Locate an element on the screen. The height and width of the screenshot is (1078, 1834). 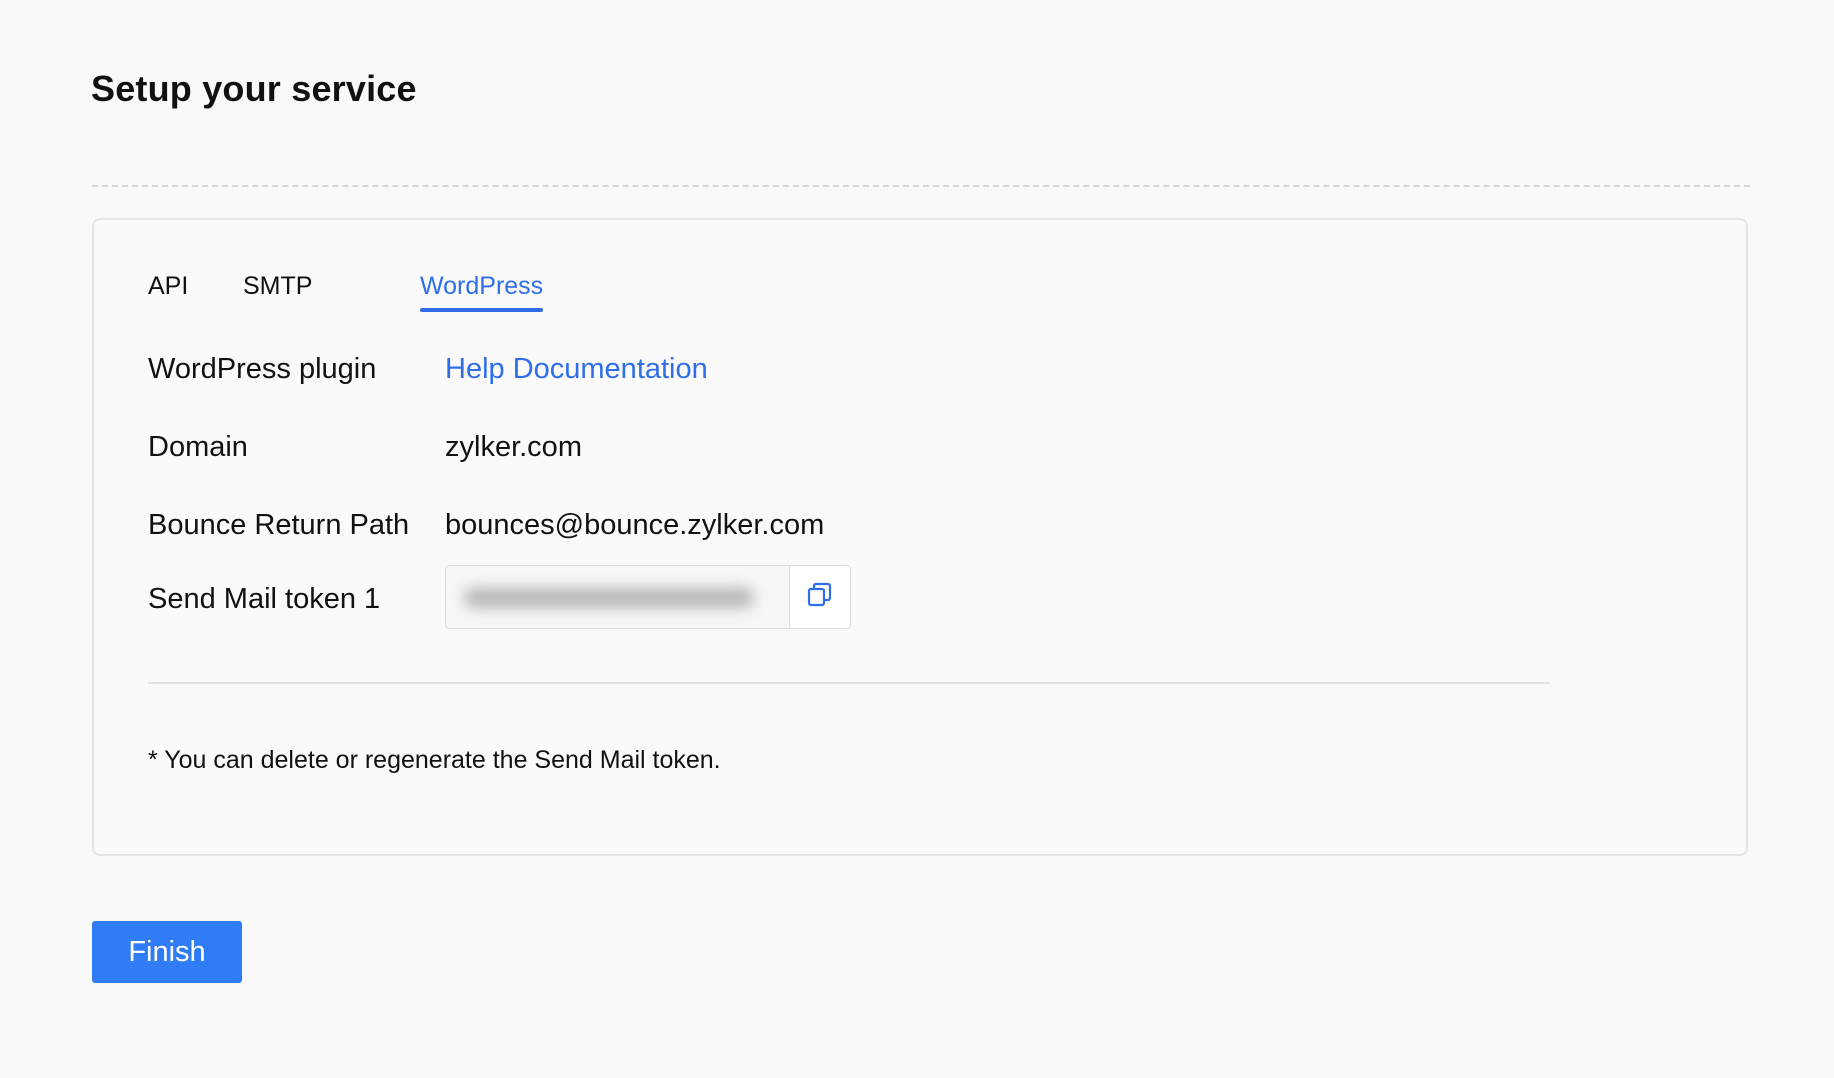
plugin-row: WordPress plugin Help Documentation is located at coordinates (848, 373).